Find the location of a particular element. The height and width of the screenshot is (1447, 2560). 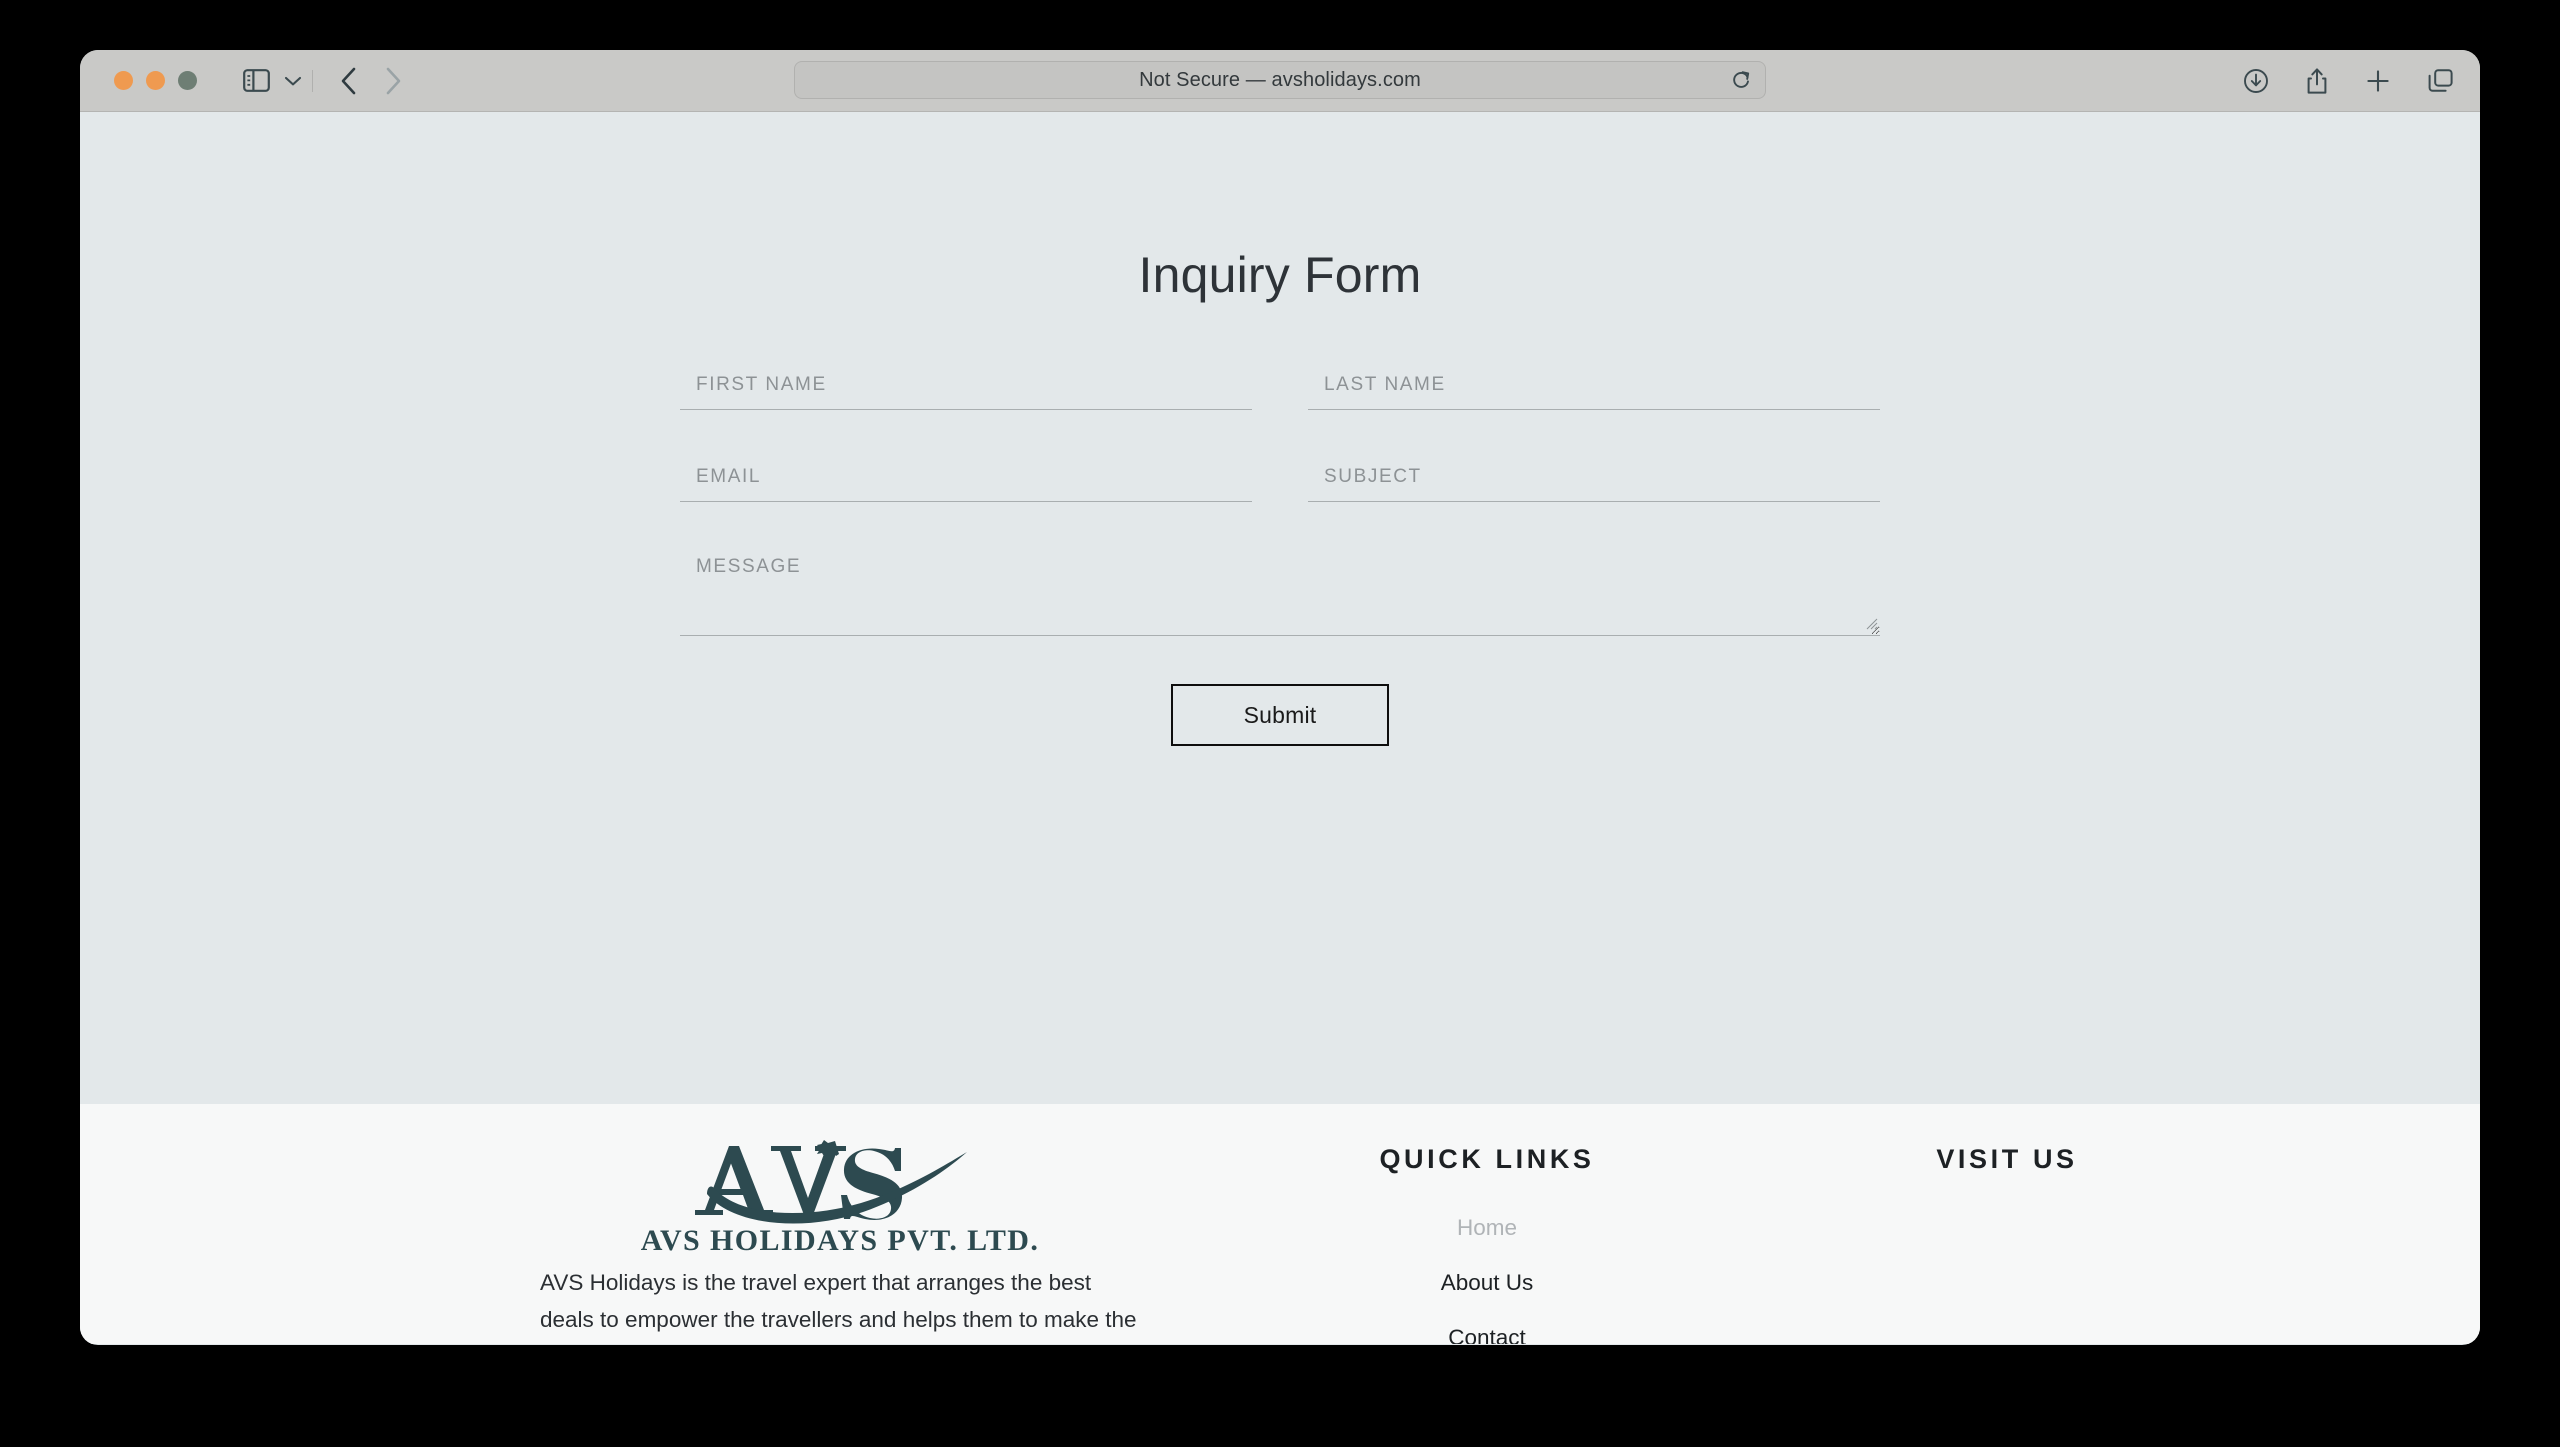

form-row-email-subject is located at coordinates (1280, 480).